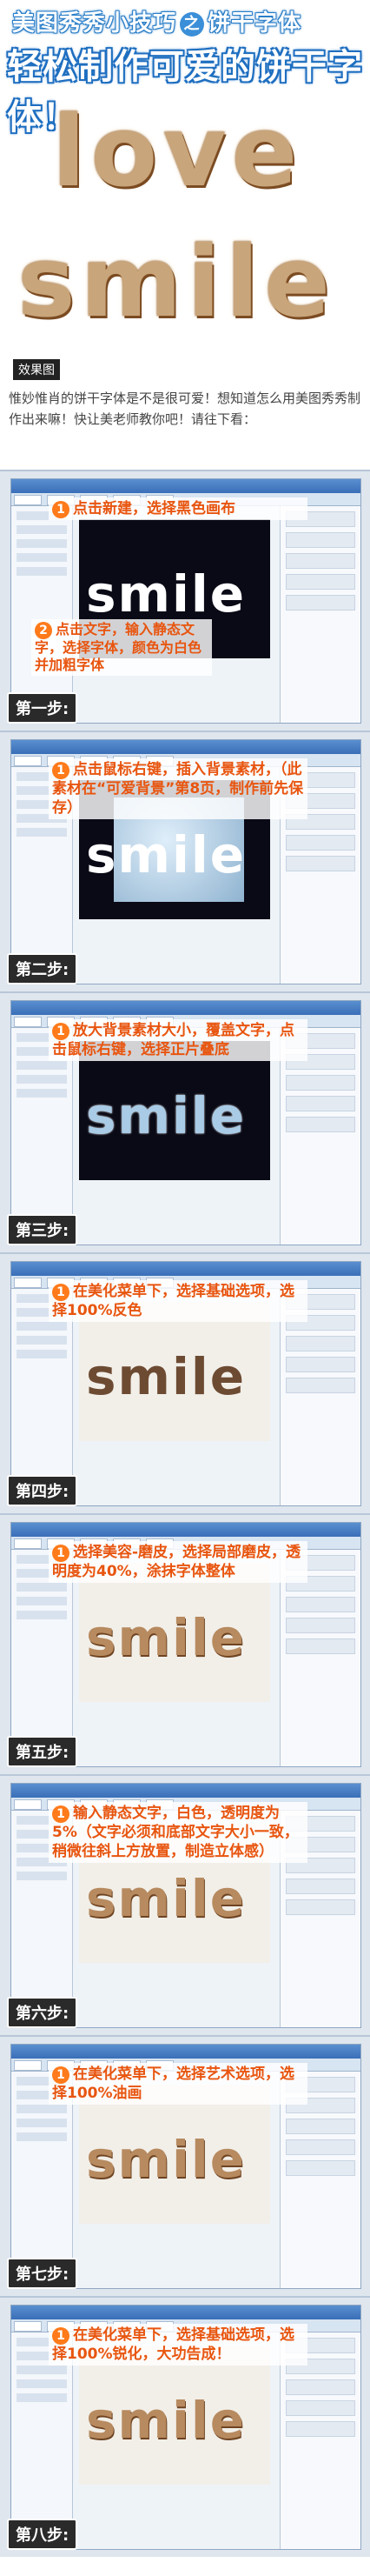 The width and height of the screenshot is (370, 2576). I want to click on callout-1: 1 点击鼠标右键，插入背景素材，（此素材在“可爱背景”第8页，制作前先保存）, so click(178, 789).